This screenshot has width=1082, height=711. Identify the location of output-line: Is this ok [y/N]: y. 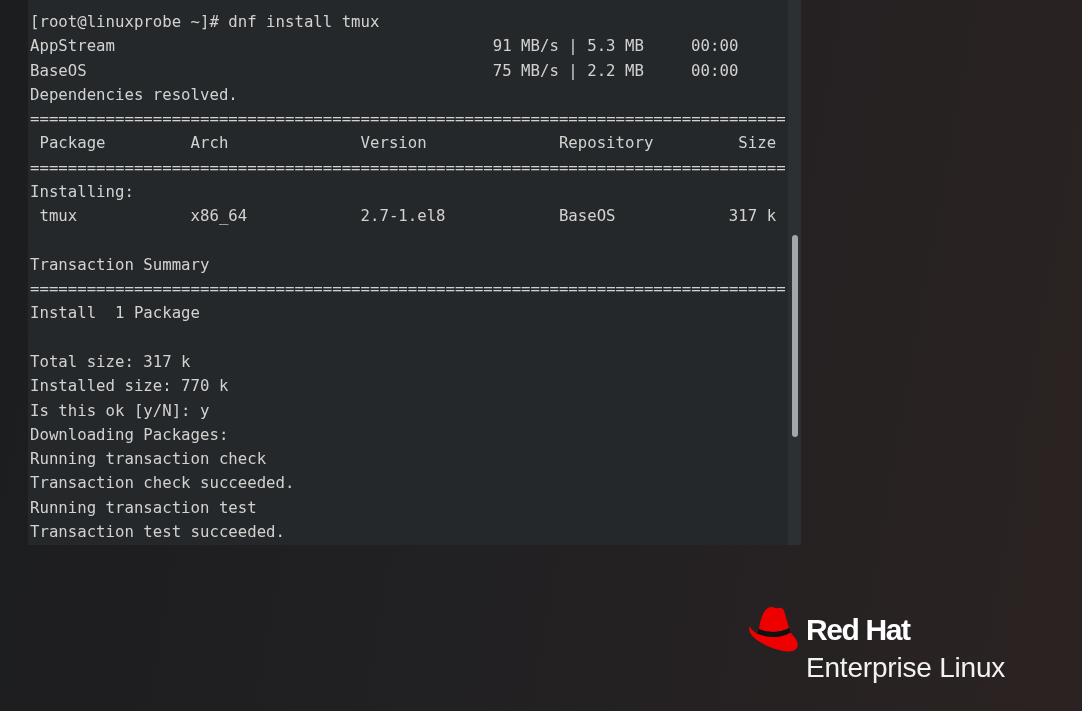
(120, 410).